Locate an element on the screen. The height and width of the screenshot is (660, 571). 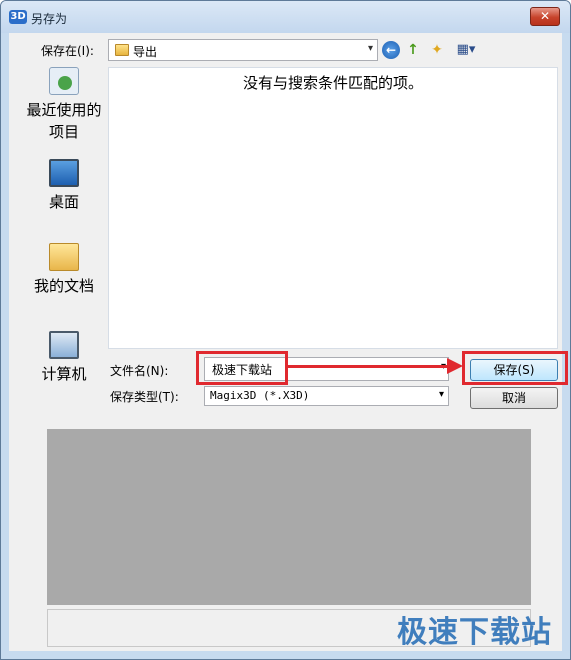
place-recent: 最近使用的 项目 is located at coordinates (64, 105).